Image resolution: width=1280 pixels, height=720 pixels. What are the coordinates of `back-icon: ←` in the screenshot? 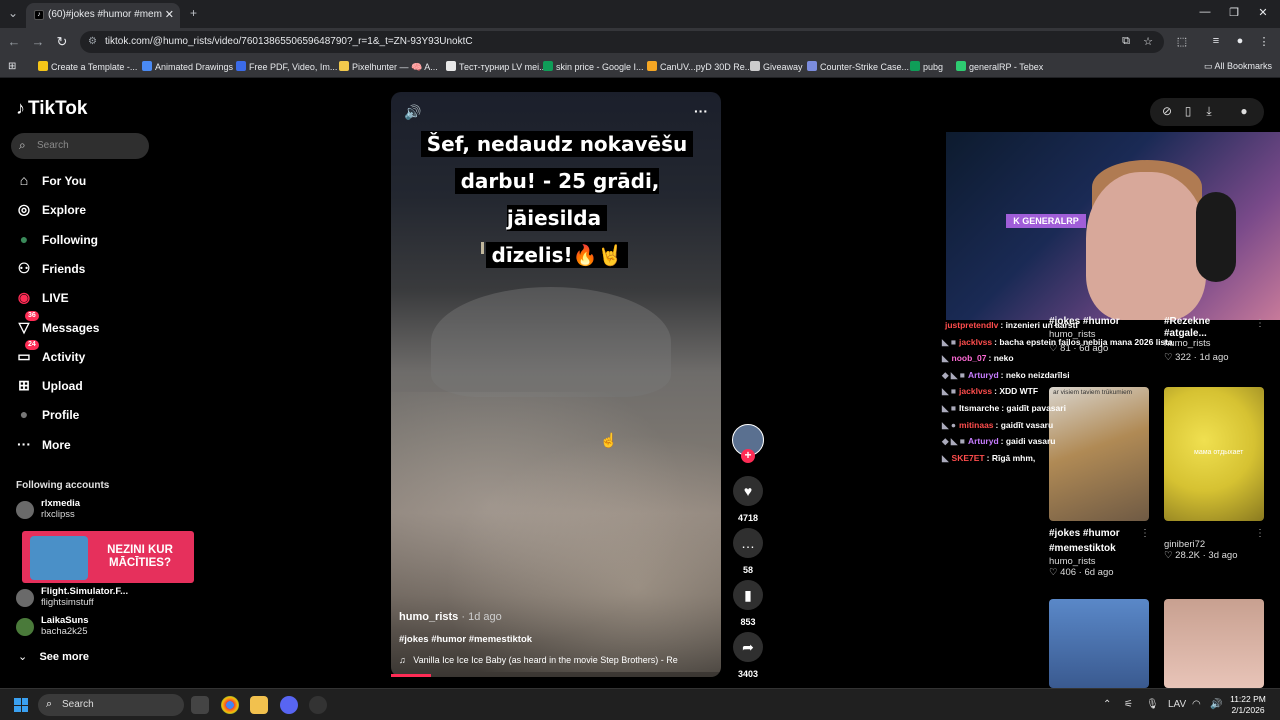 It's located at (14, 41).